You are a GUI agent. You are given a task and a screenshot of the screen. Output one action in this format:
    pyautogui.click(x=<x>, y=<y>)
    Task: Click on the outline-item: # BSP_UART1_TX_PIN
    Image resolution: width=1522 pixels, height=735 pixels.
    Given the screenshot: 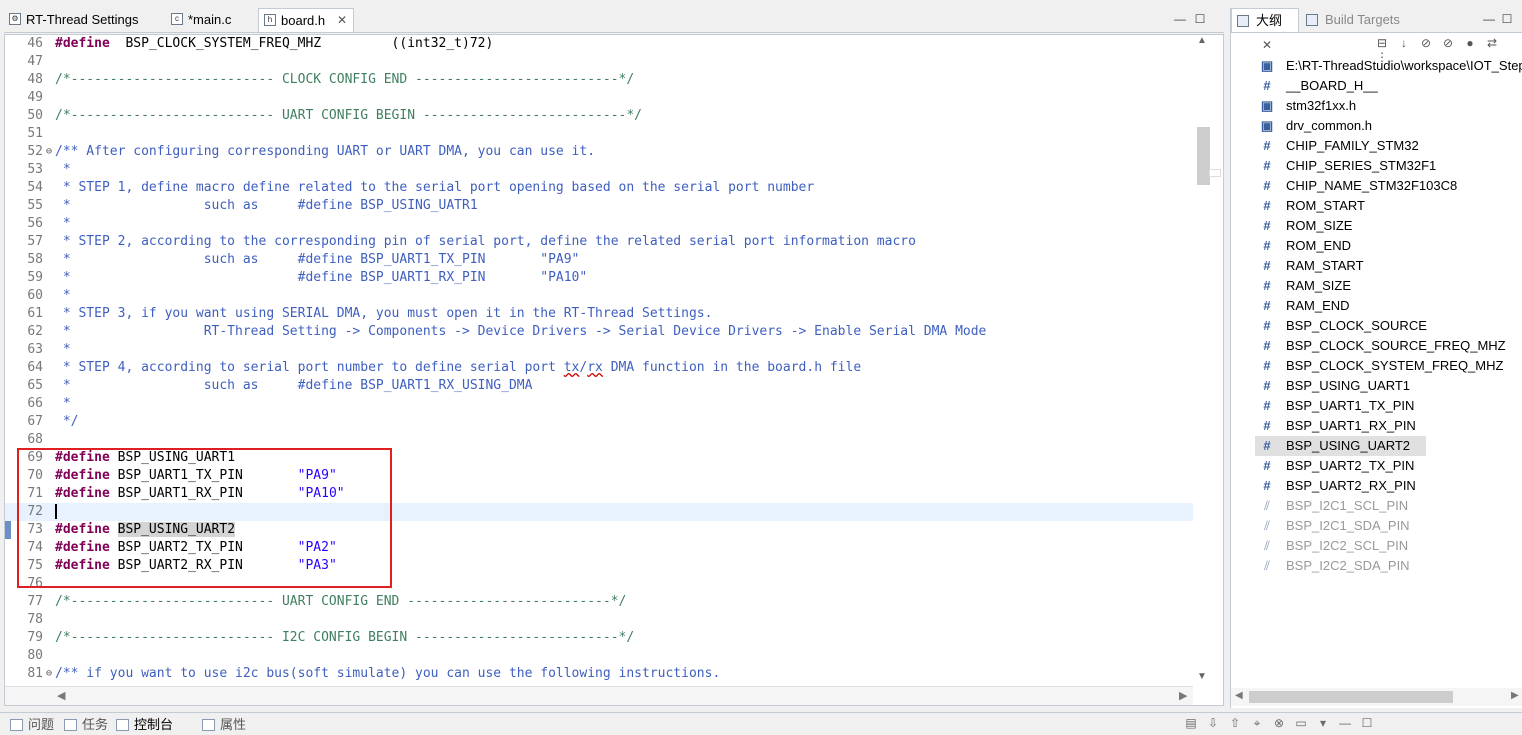 What is the action you would take?
    pyautogui.click(x=1388, y=406)
    